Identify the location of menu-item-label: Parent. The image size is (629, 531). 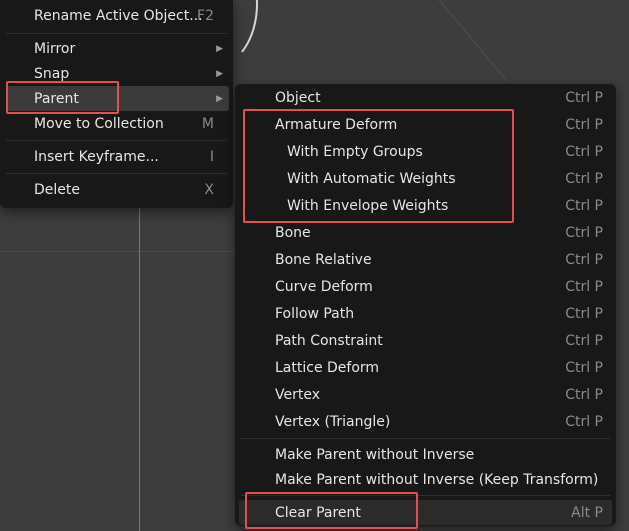
(56, 98).